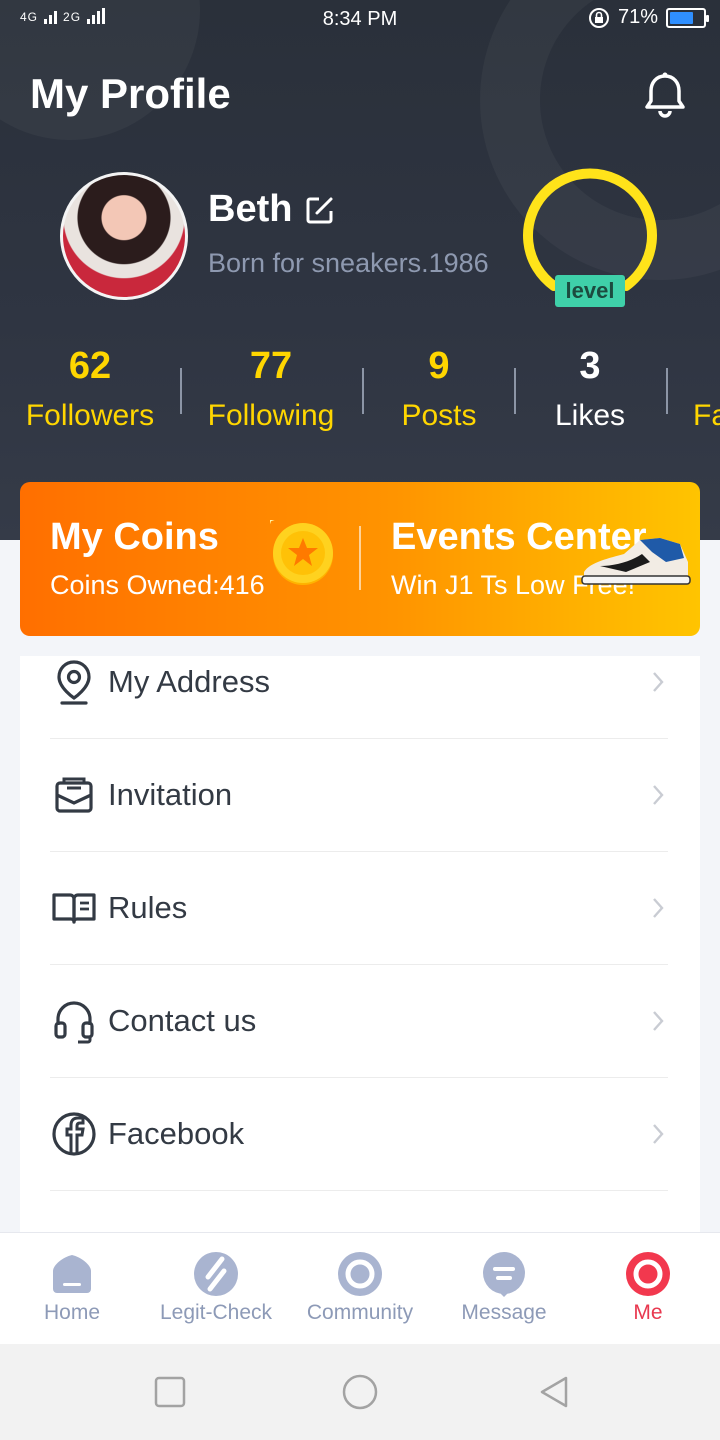  What do you see at coordinates (130, 93) in the screenshot?
I see `page-title: My Profile` at bounding box center [130, 93].